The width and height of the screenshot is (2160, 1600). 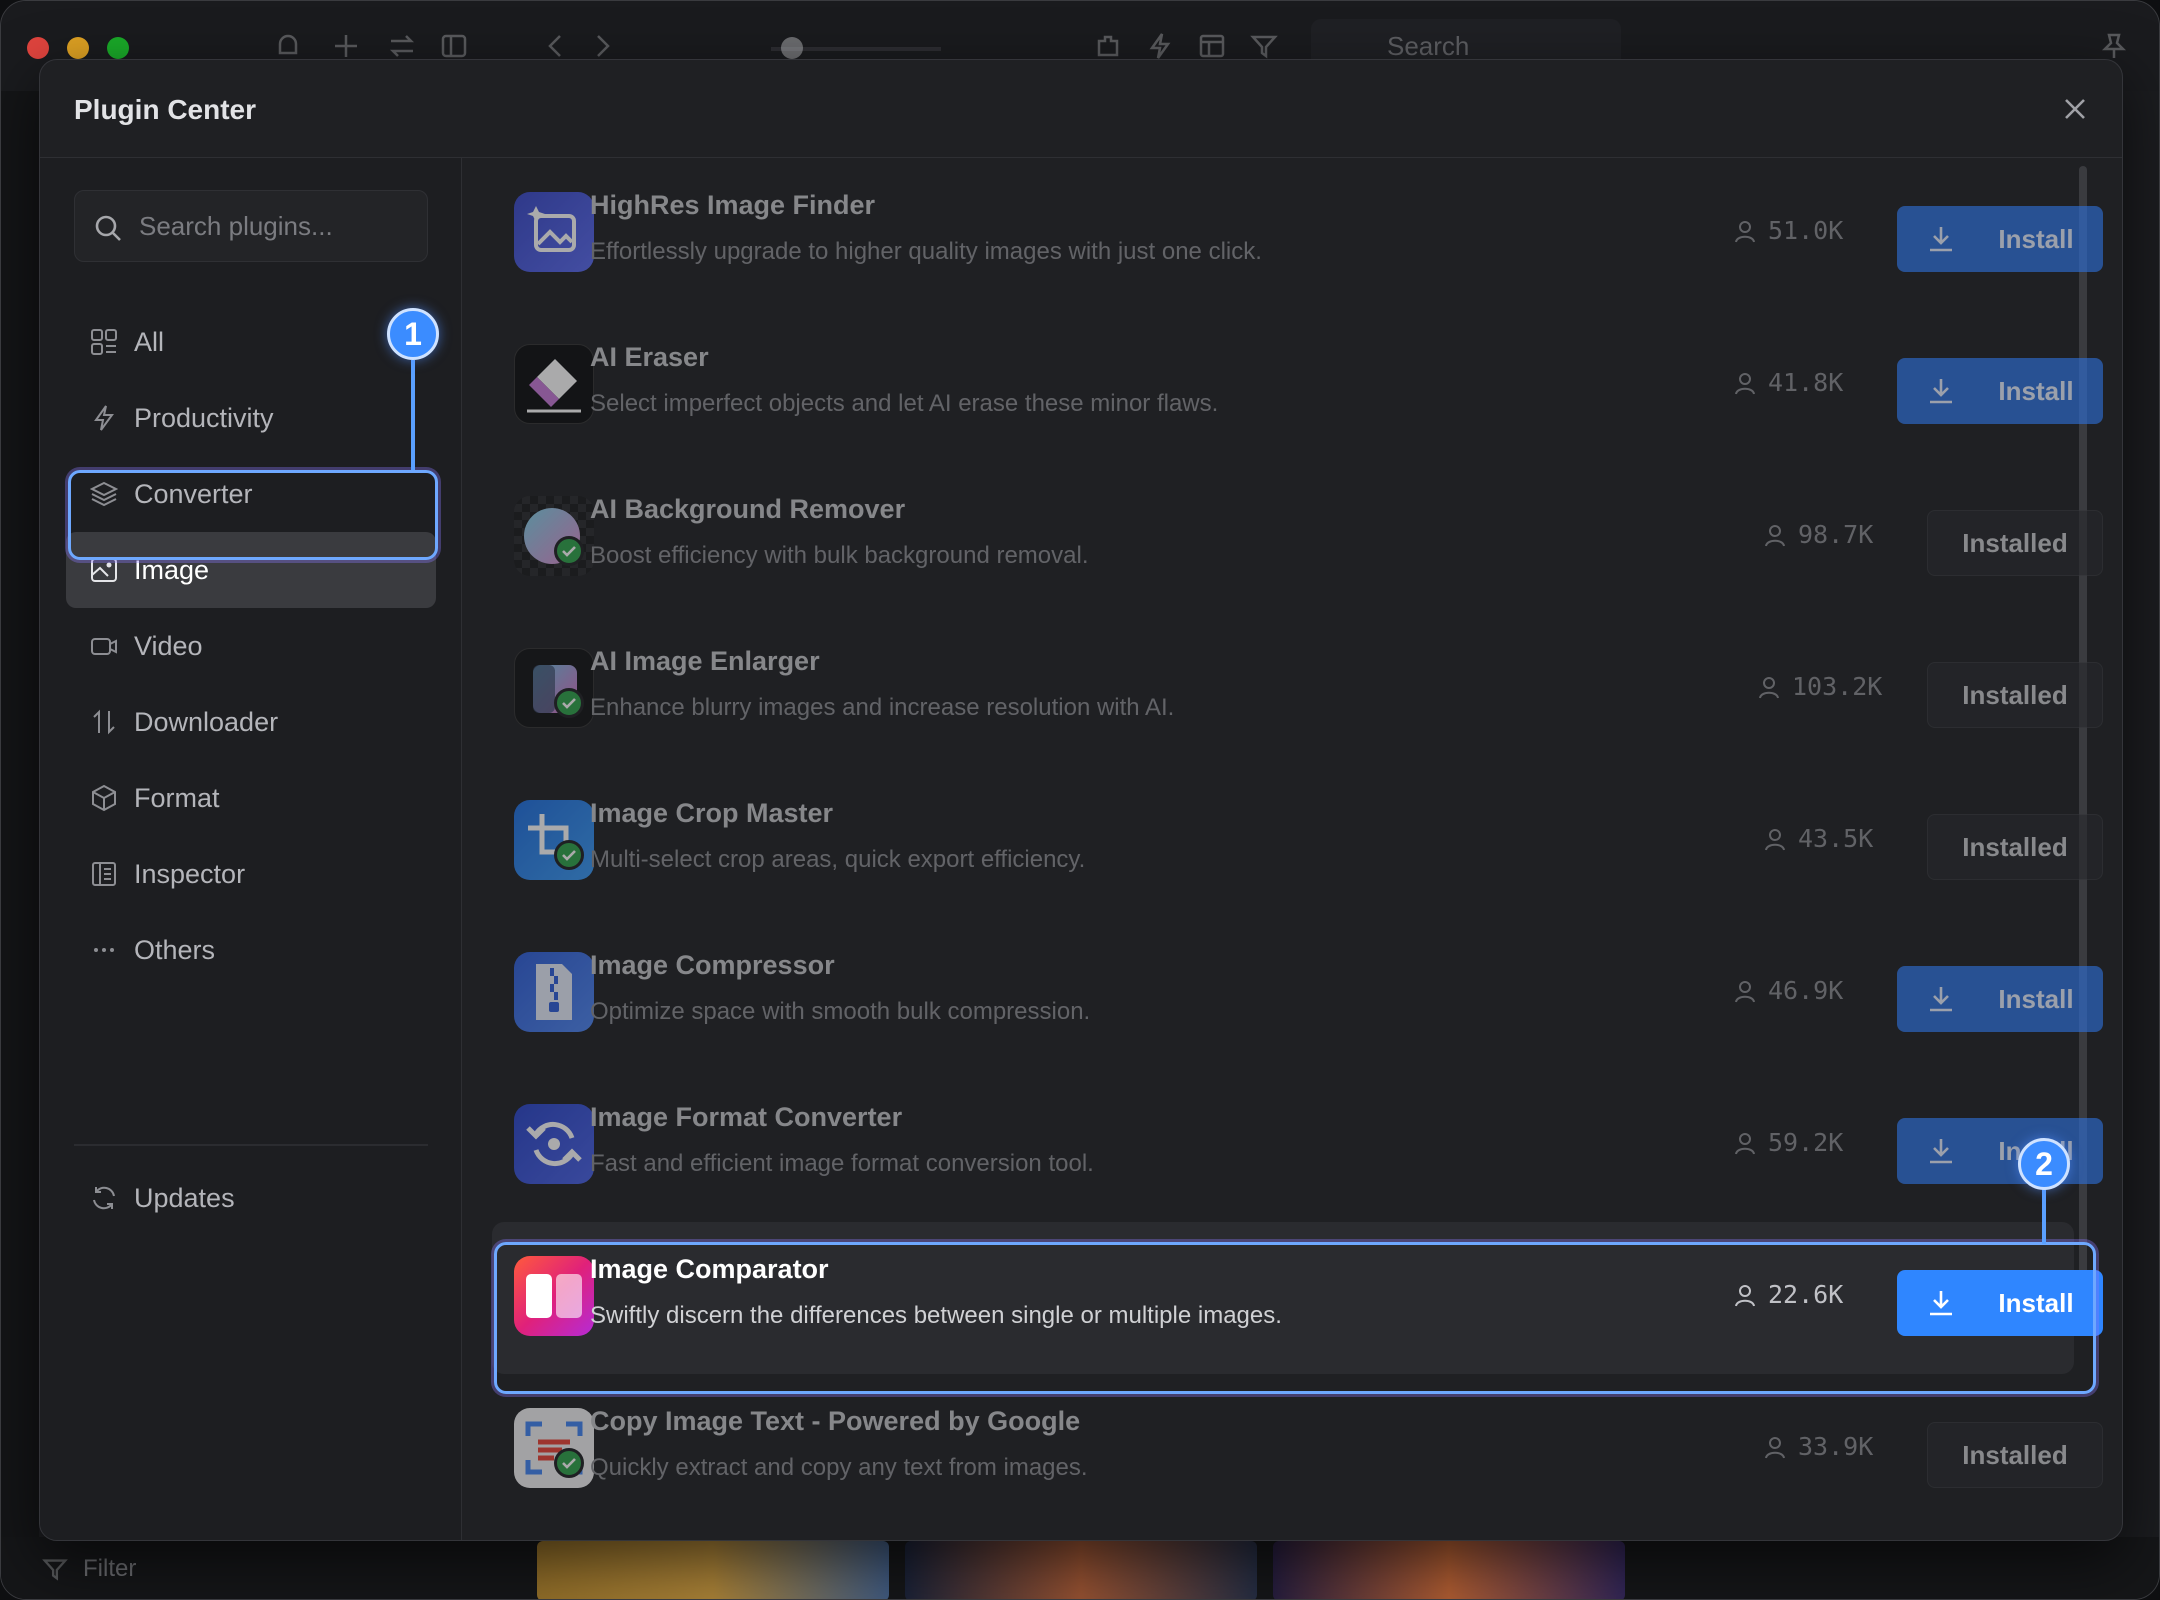 I want to click on image-enlarger-icon, so click(x=554, y=688).